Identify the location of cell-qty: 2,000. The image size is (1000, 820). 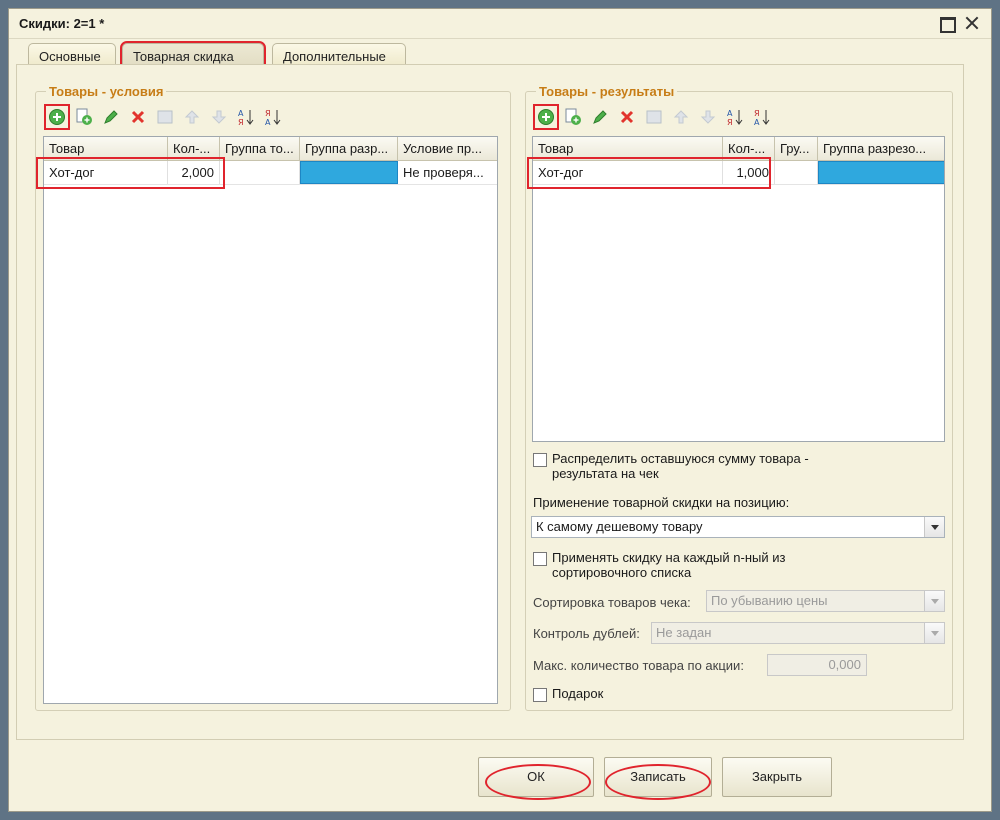
(194, 172).